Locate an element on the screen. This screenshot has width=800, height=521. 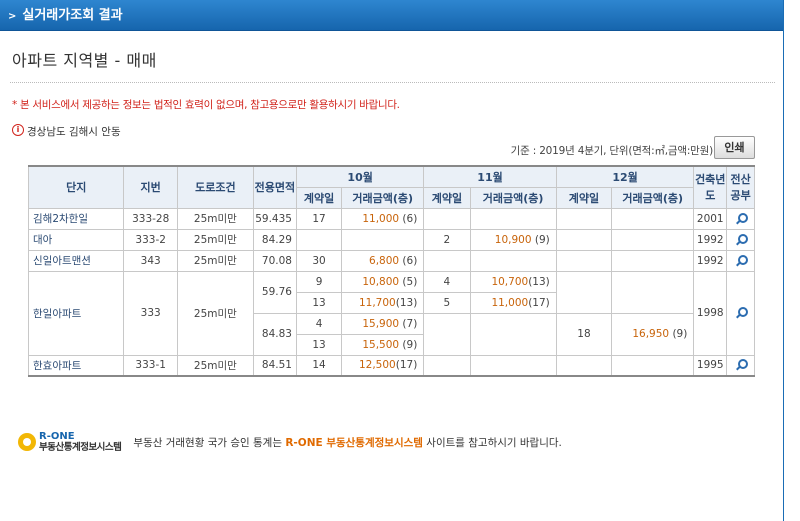
amount: 10,800 (5) is located at coordinates (383, 281).